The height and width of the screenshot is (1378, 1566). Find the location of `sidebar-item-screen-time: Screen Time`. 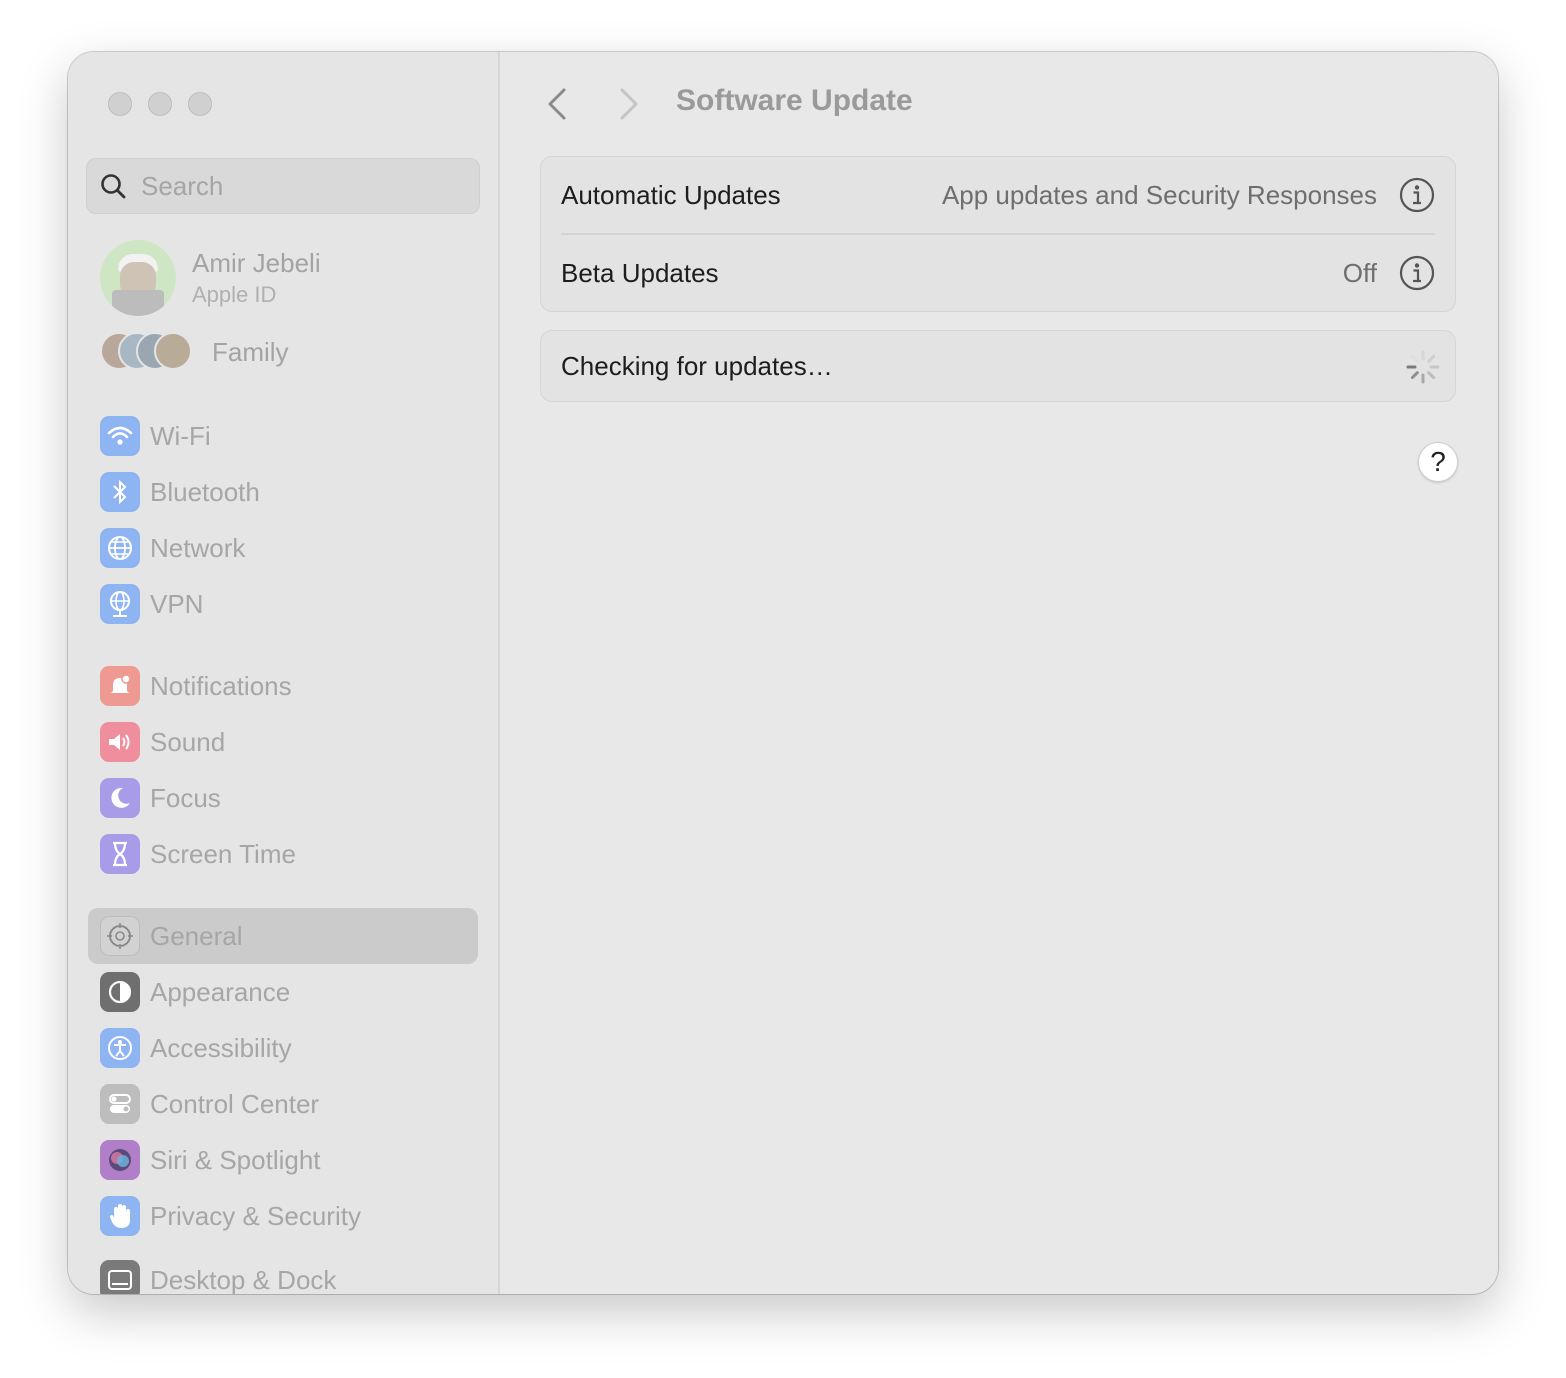

sidebar-item-screen-time: Screen Time is located at coordinates (283, 854).